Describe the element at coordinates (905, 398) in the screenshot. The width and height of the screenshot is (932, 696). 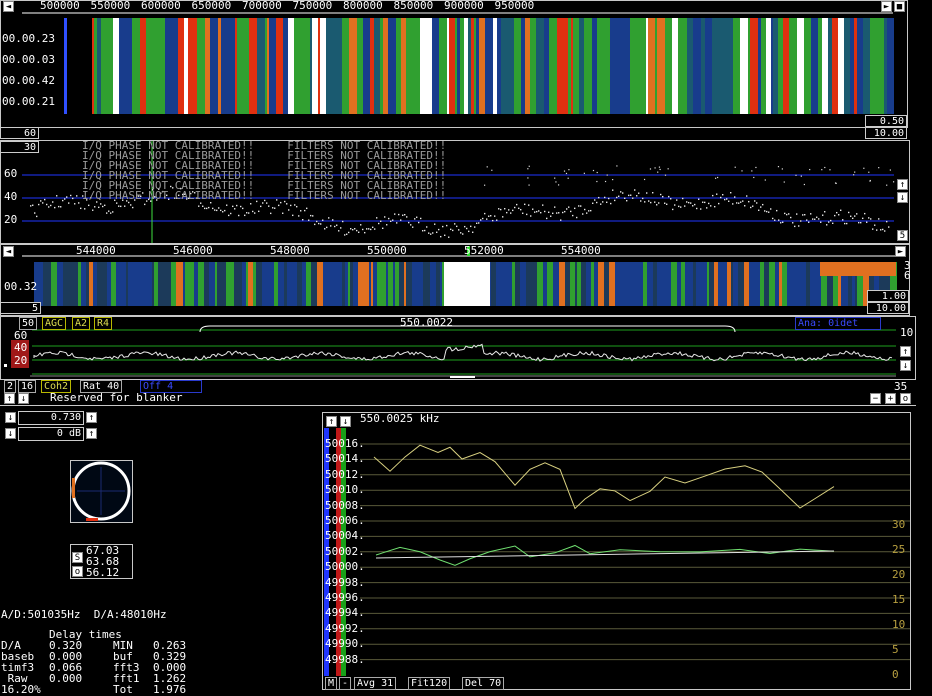
I see `blanker-o: o` at that location.